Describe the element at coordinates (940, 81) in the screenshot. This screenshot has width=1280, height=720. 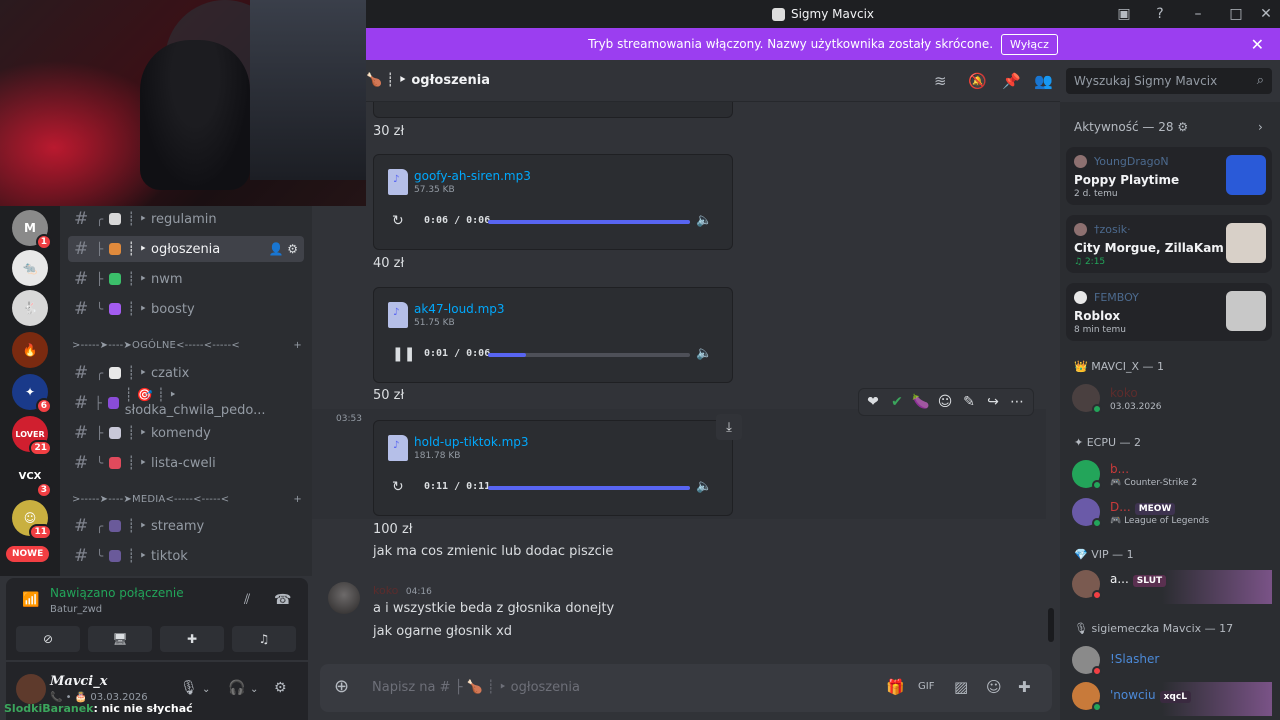
I see `threads-icon: ≋` at that location.